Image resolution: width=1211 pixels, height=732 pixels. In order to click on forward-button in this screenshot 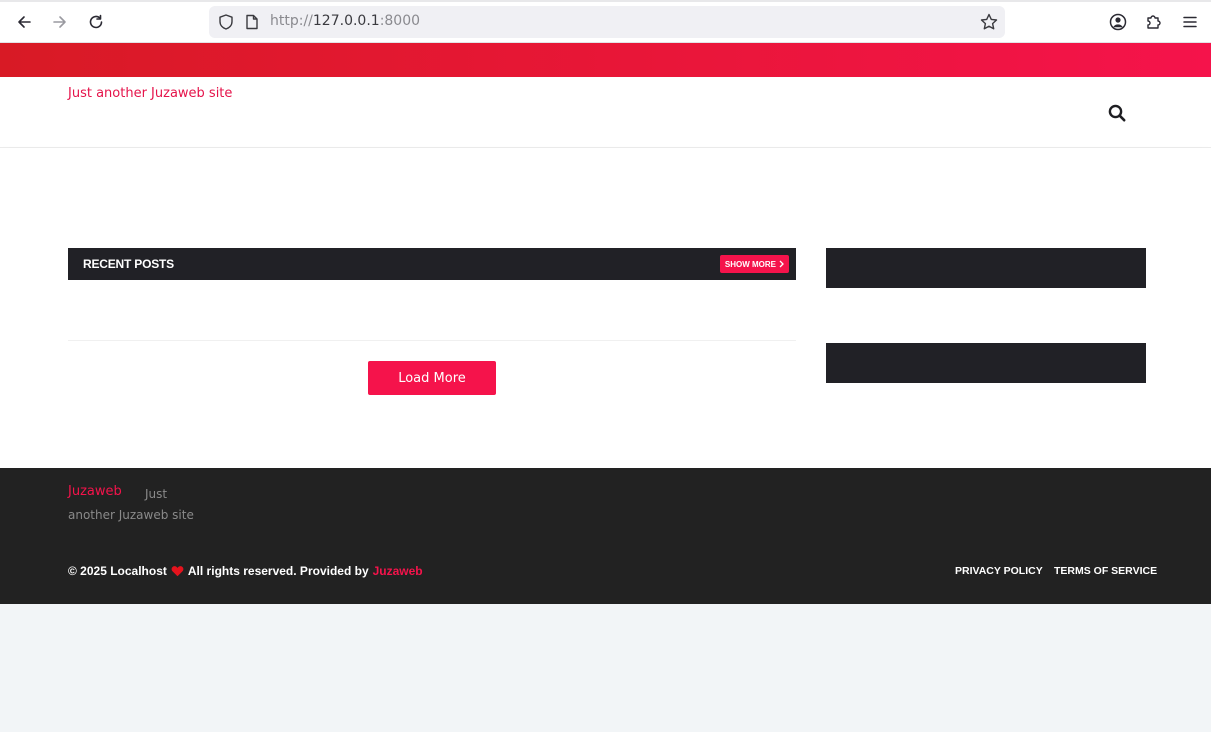, I will do `click(60, 22)`.